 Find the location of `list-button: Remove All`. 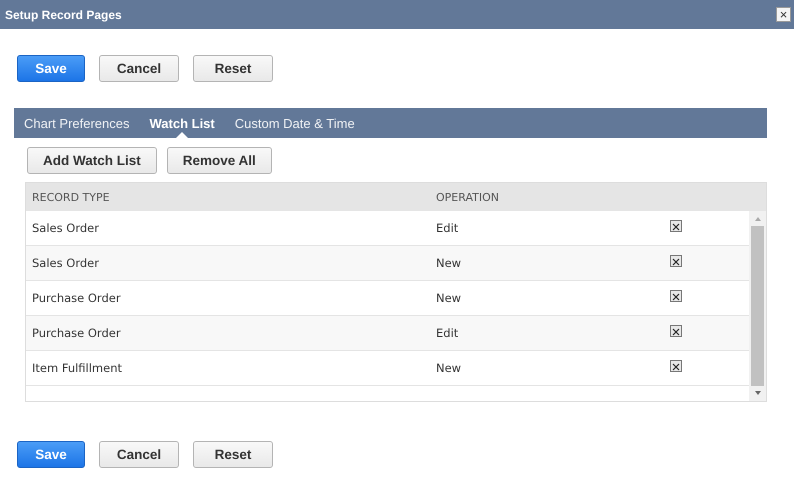

list-button: Remove All is located at coordinates (219, 160).